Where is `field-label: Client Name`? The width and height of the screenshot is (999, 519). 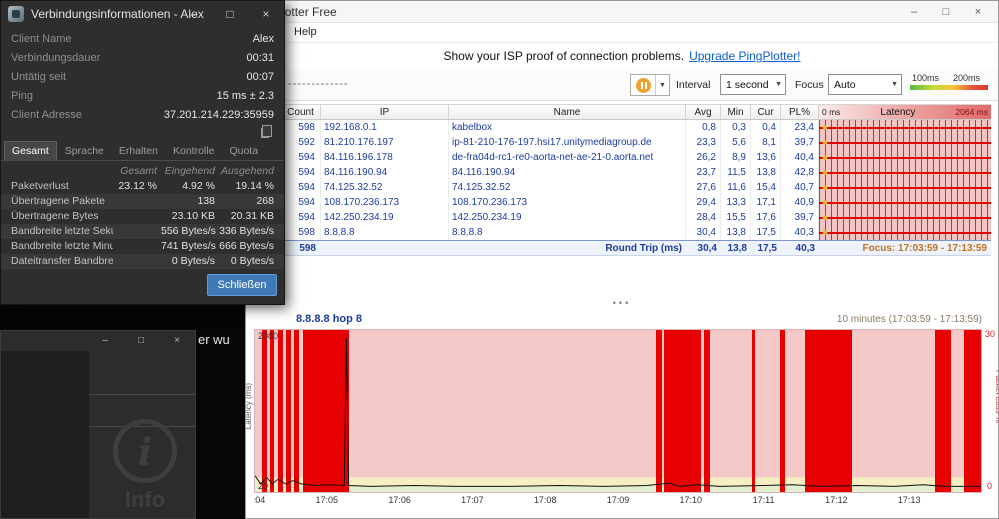 field-label: Client Name is located at coordinates (41, 39).